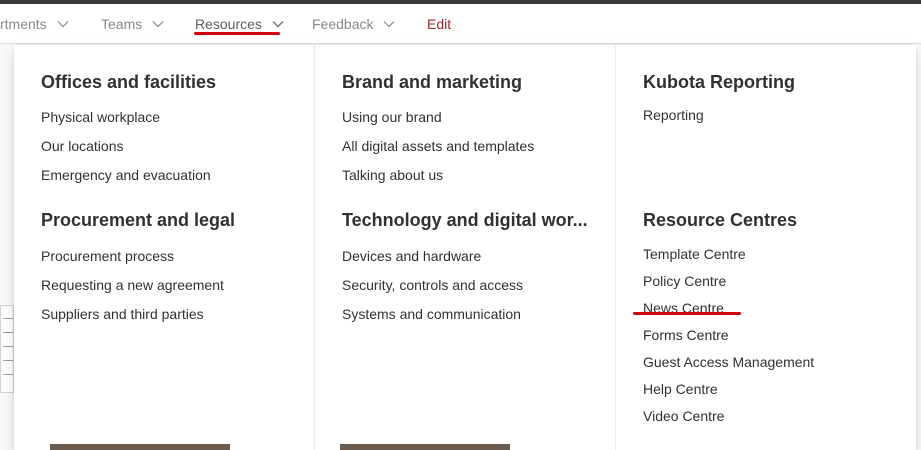 Image resolution: width=921 pixels, height=450 pixels. I want to click on link-template-centre: Template Centre, so click(694, 254).